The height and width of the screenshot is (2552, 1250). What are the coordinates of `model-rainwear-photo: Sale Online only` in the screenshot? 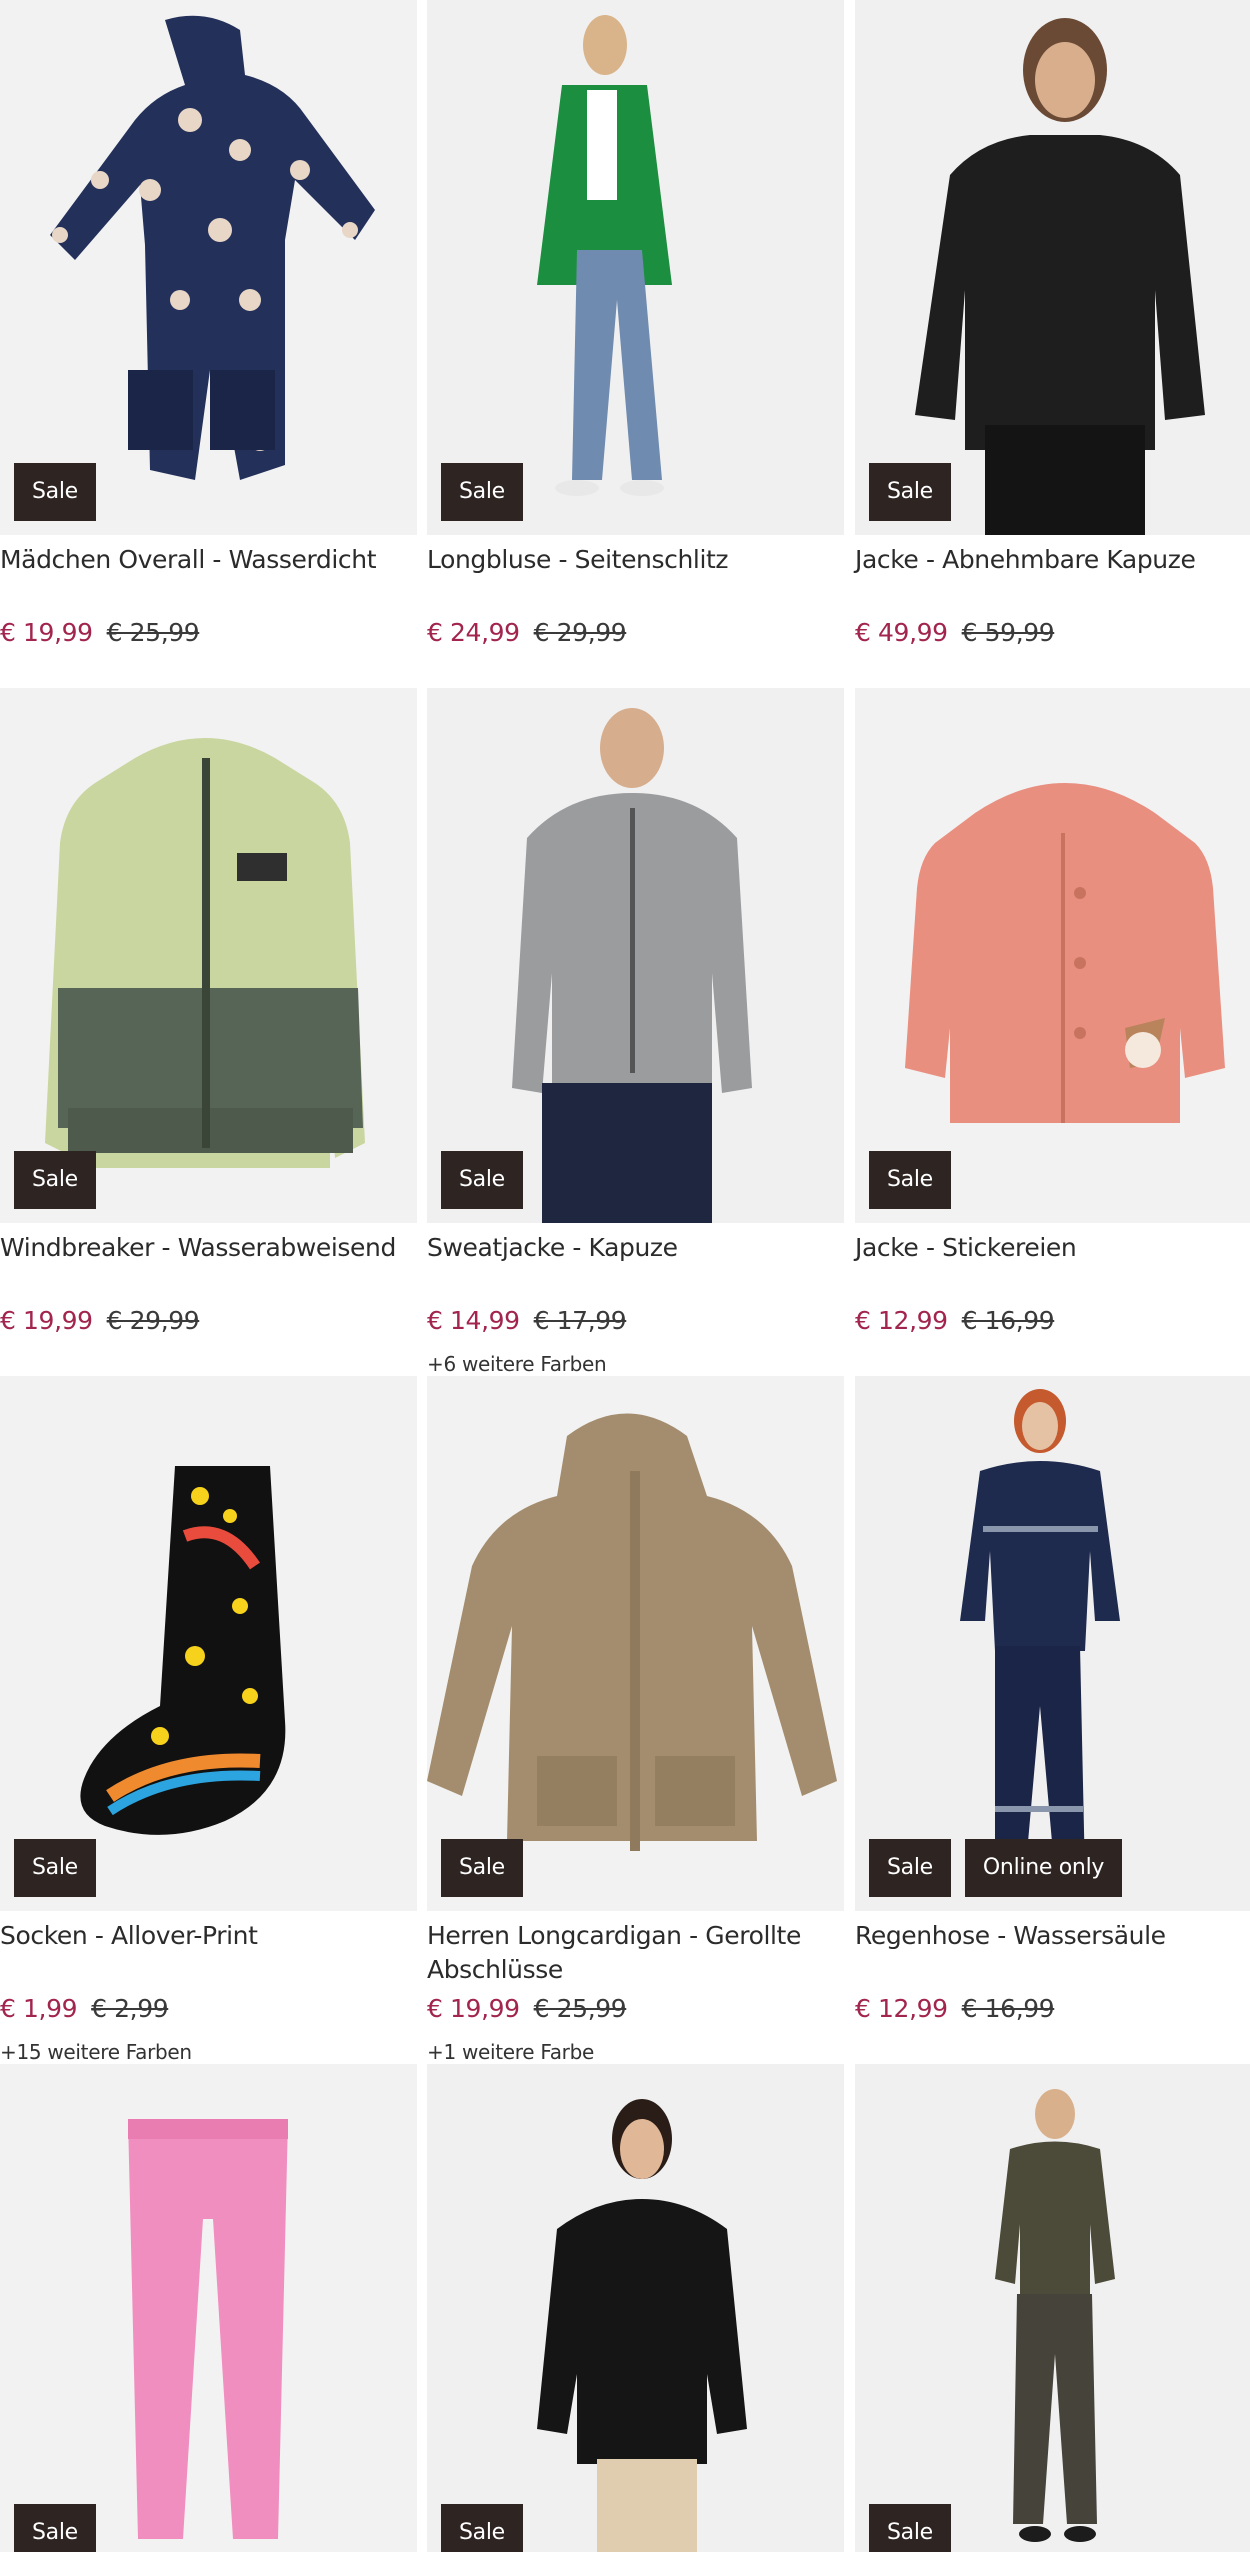 It's located at (1052, 1643).